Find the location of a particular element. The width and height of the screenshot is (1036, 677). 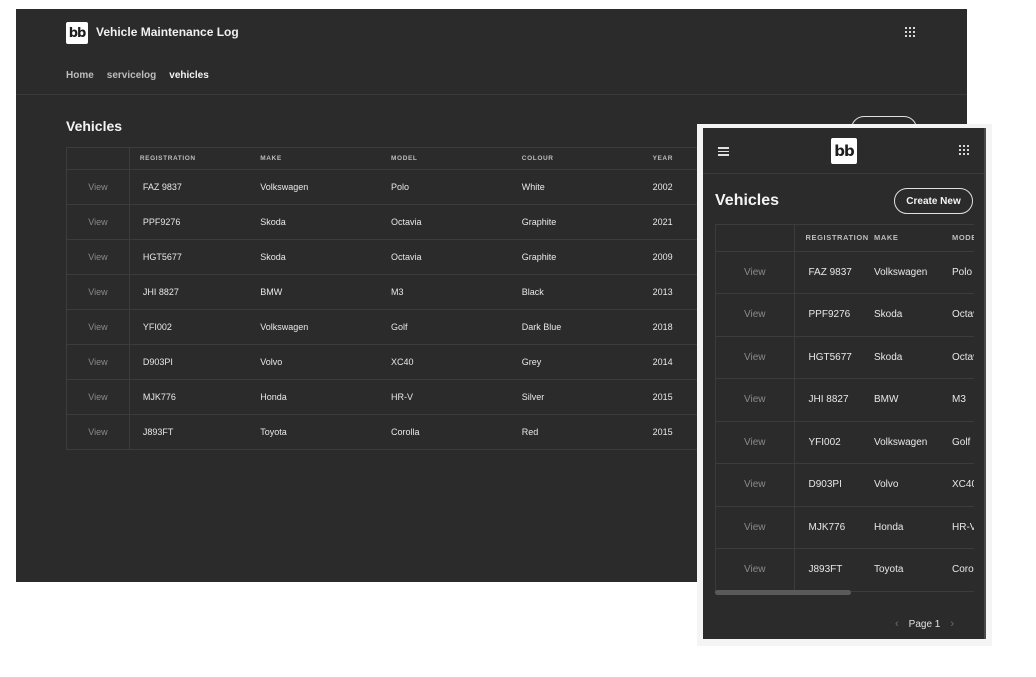

cell-colour: Silver is located at coordinates (587, 397).